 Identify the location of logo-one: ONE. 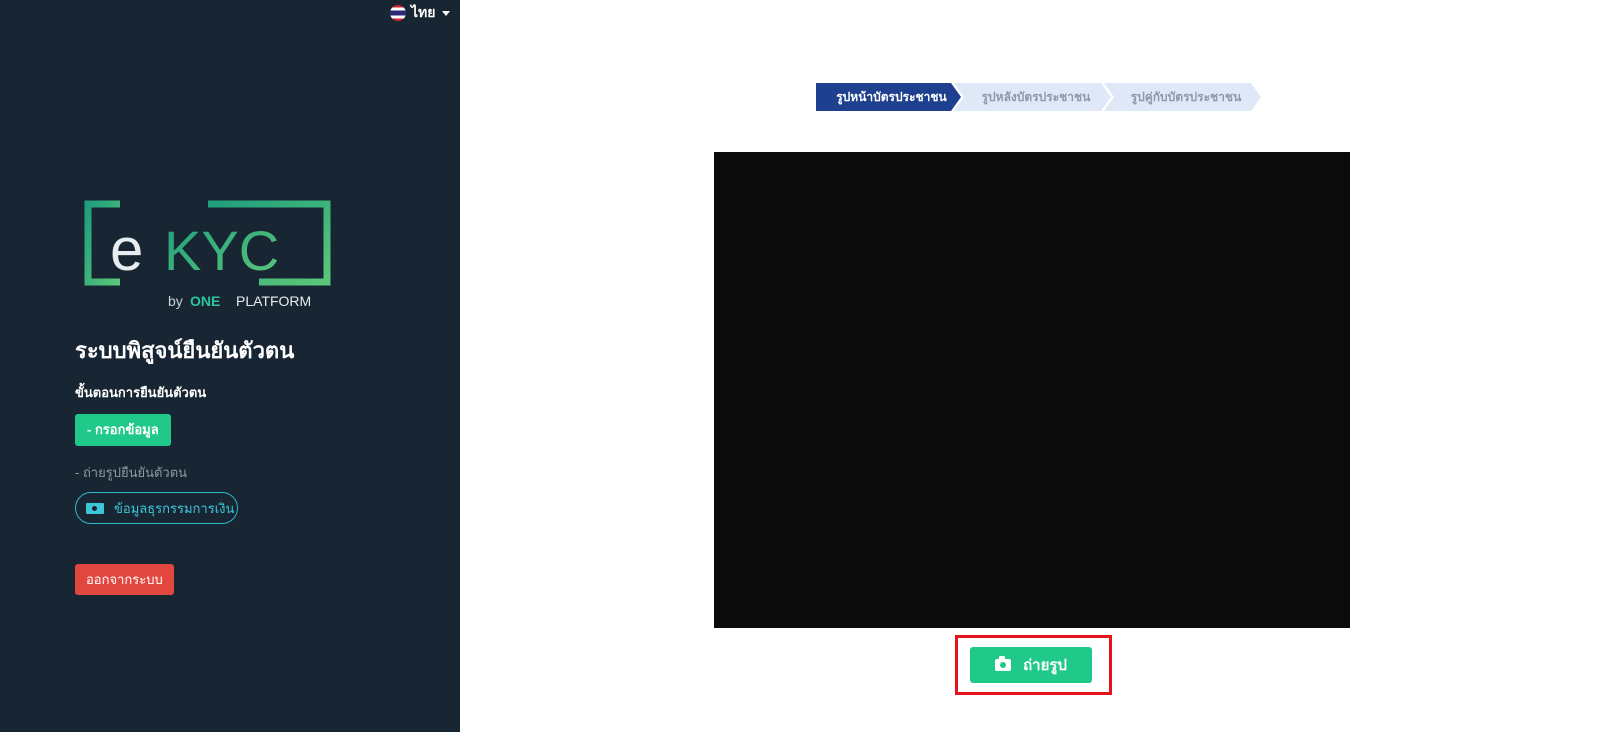
(205, 301).